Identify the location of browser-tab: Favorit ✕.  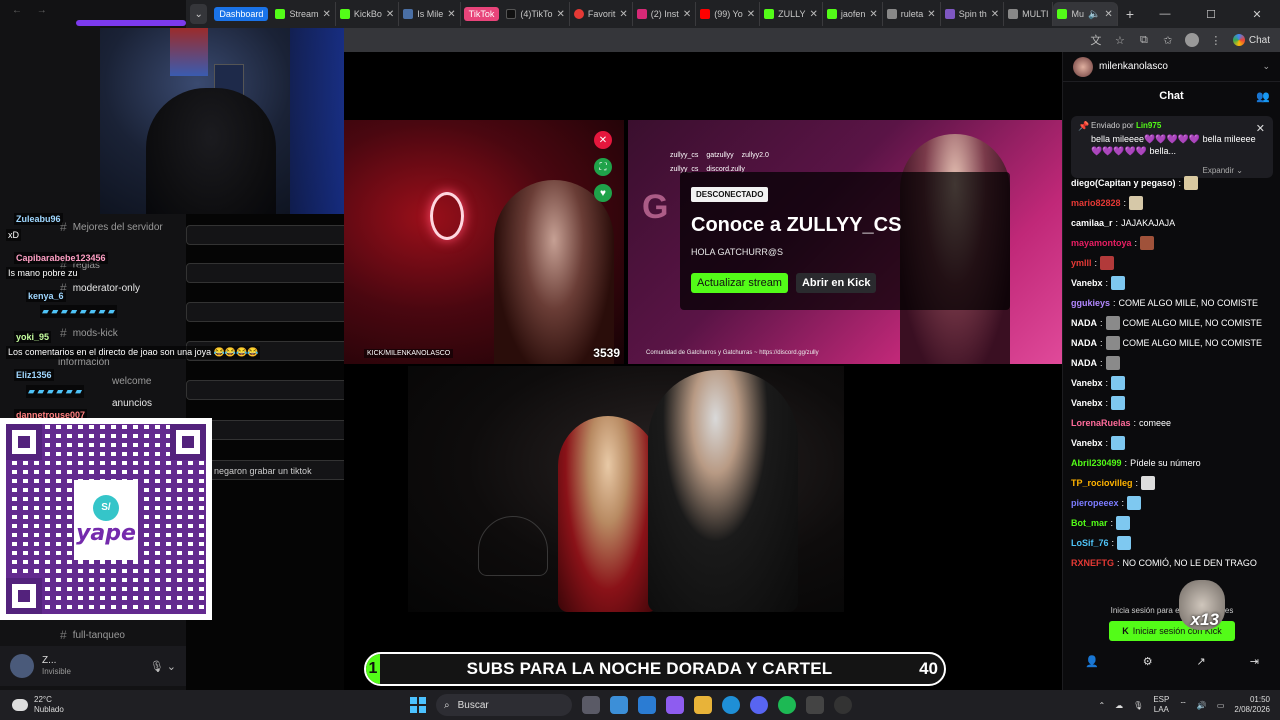
(601, 14).